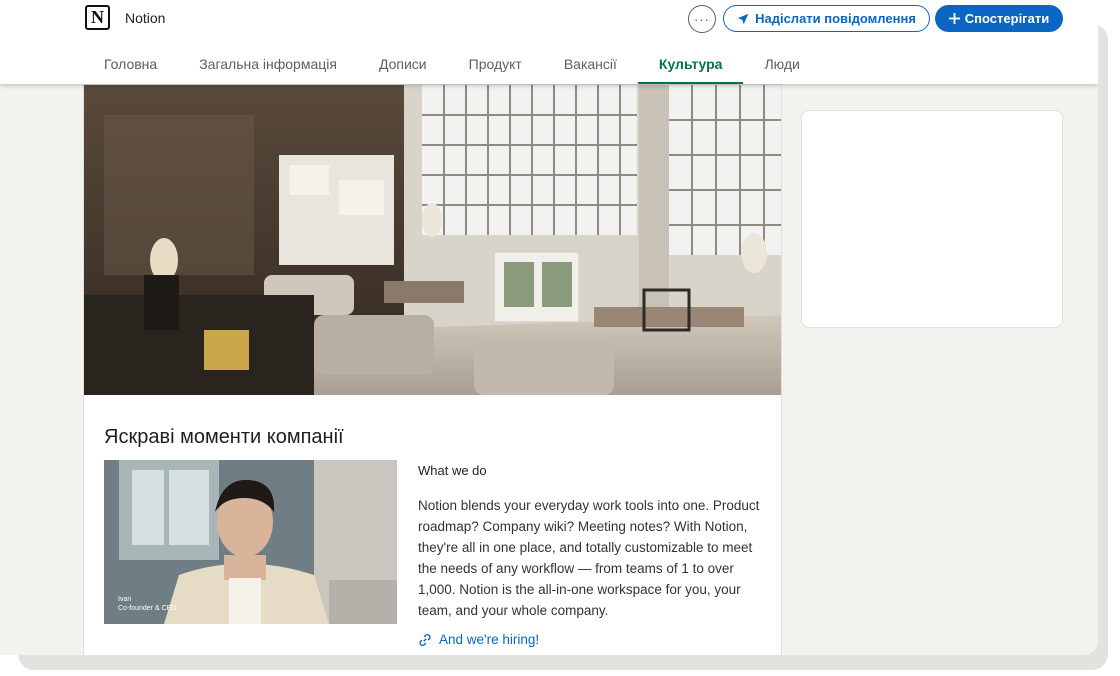 The image size is (1120, 676). I want to click on notion-logo: N, so click(97, 17).